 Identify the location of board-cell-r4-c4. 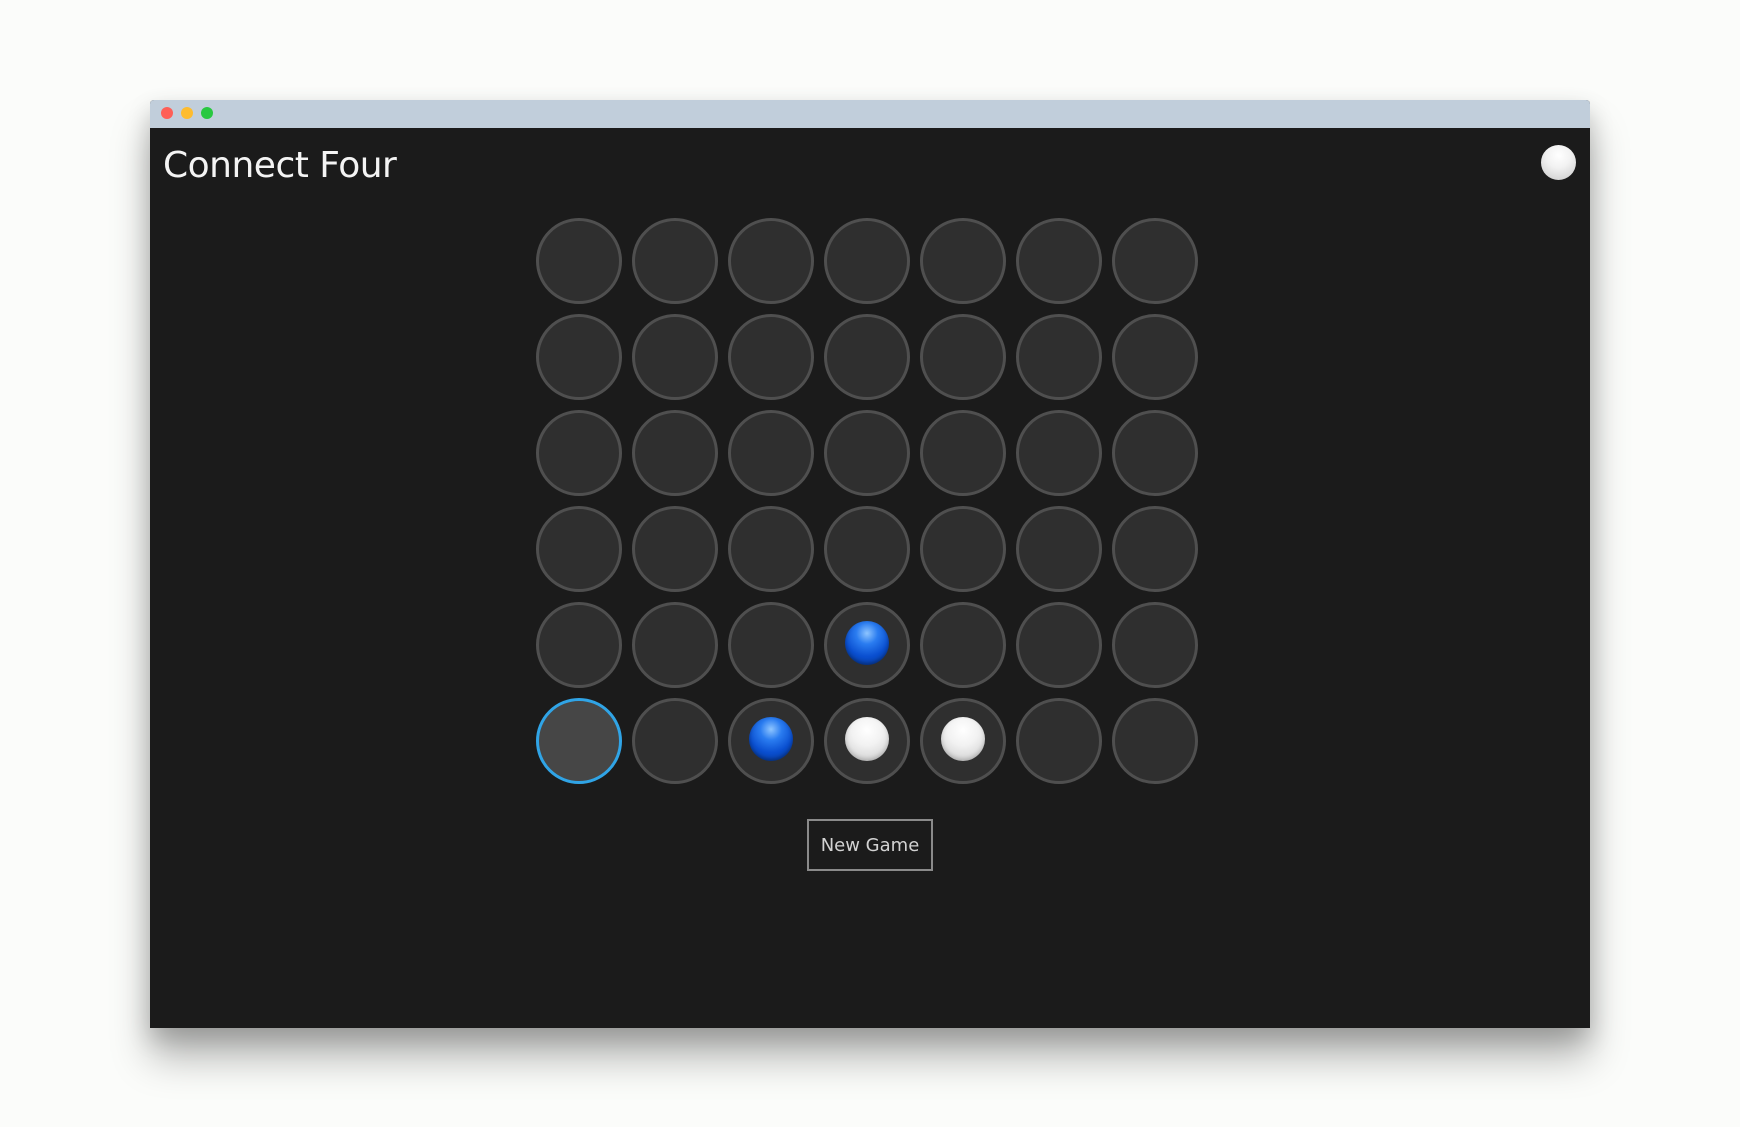
(867, 549).